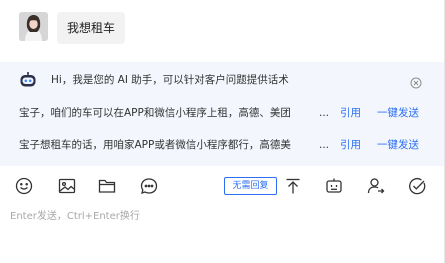 The image size is (445, 263). Describe the element at coordinates (293, 186) in the screenshot. I see `pin-top-icon` at that location.